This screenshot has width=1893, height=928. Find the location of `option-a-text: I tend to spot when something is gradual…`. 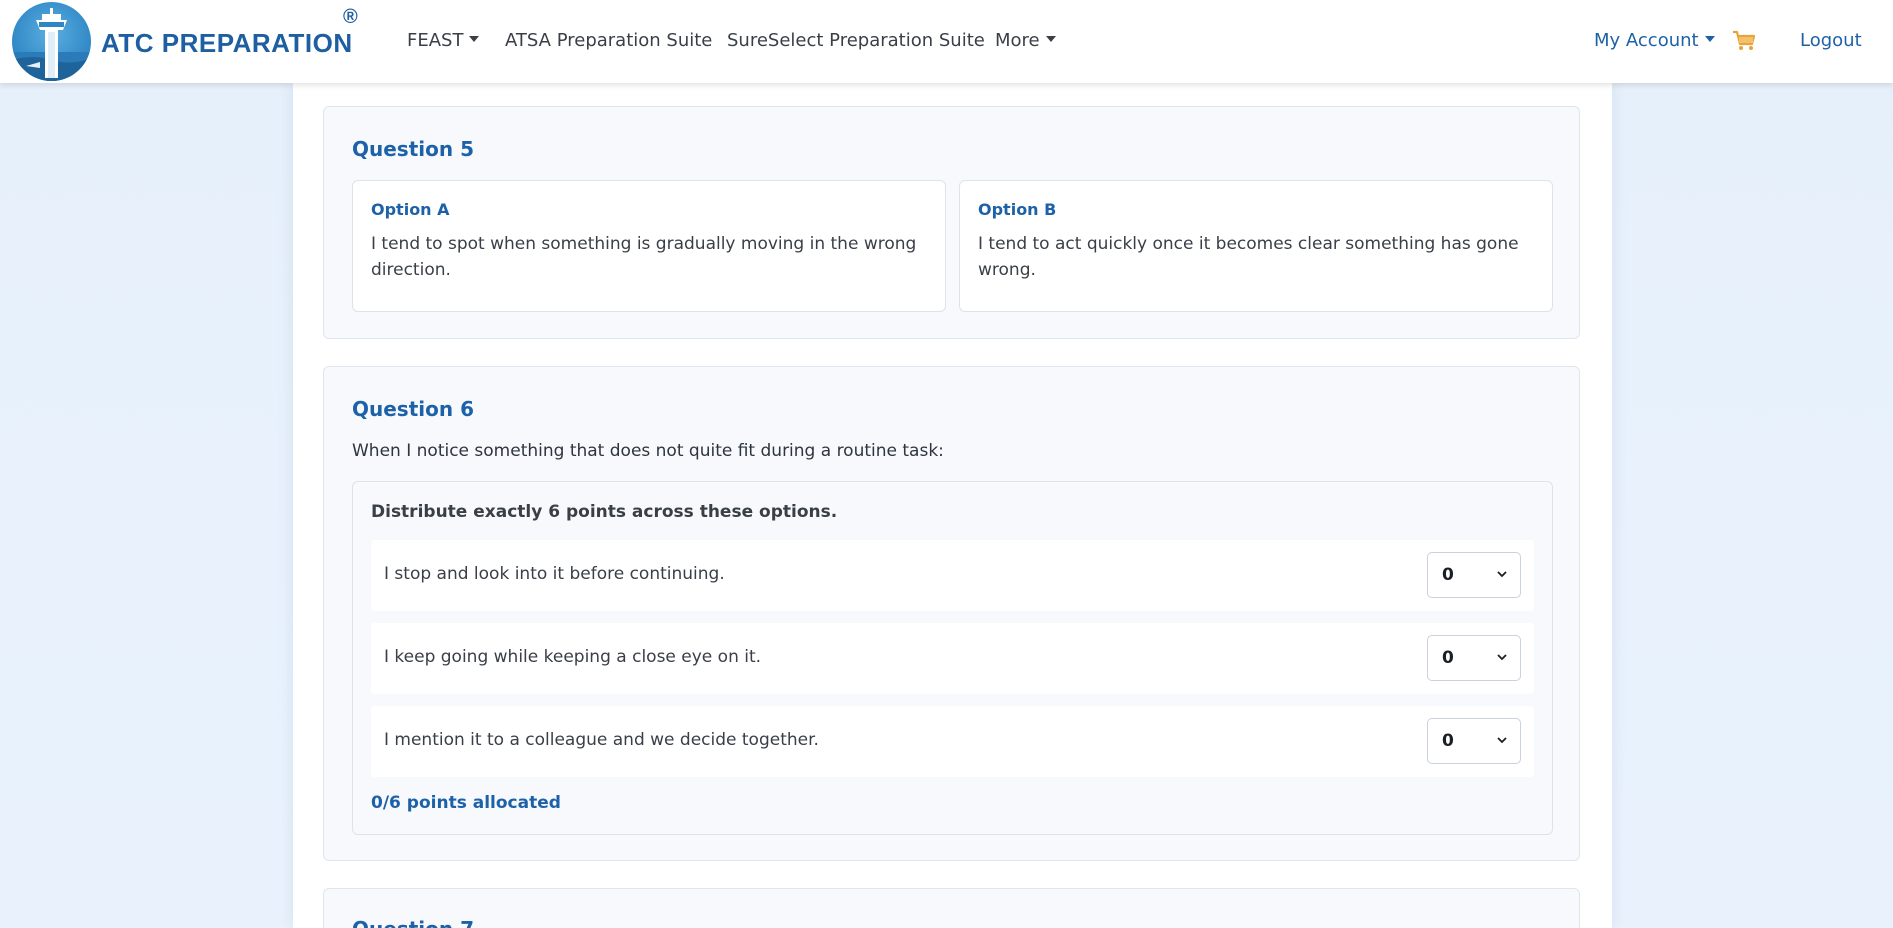

option-a-text: I tend to spot when something is gradual… is located at coordinates (644, 257).